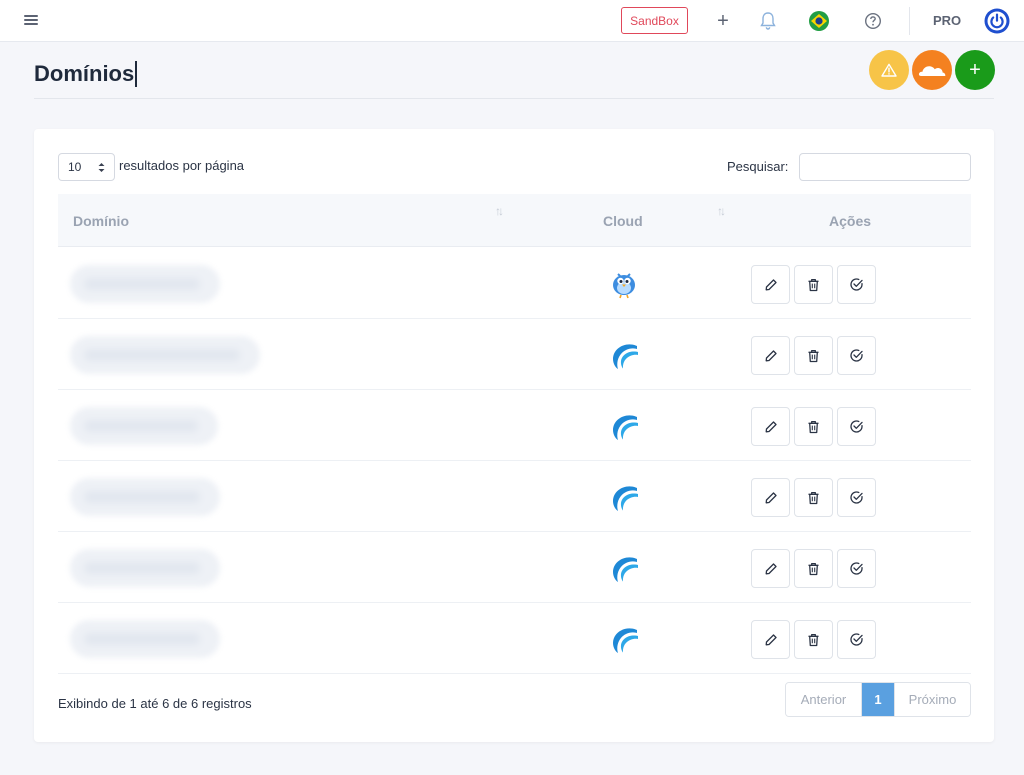  I want to click on pagination-previous: Anterior, so click(824, 699).